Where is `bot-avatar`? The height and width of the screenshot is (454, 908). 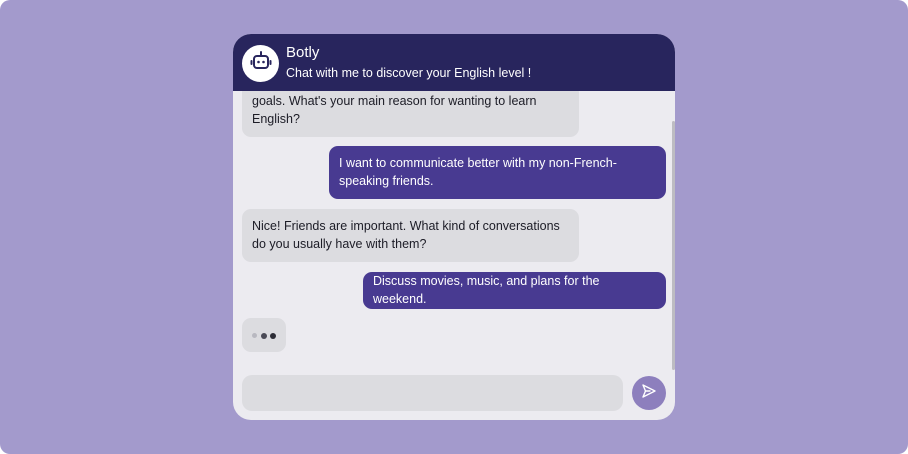
bot-avatar is located at coordinates (260, 63).